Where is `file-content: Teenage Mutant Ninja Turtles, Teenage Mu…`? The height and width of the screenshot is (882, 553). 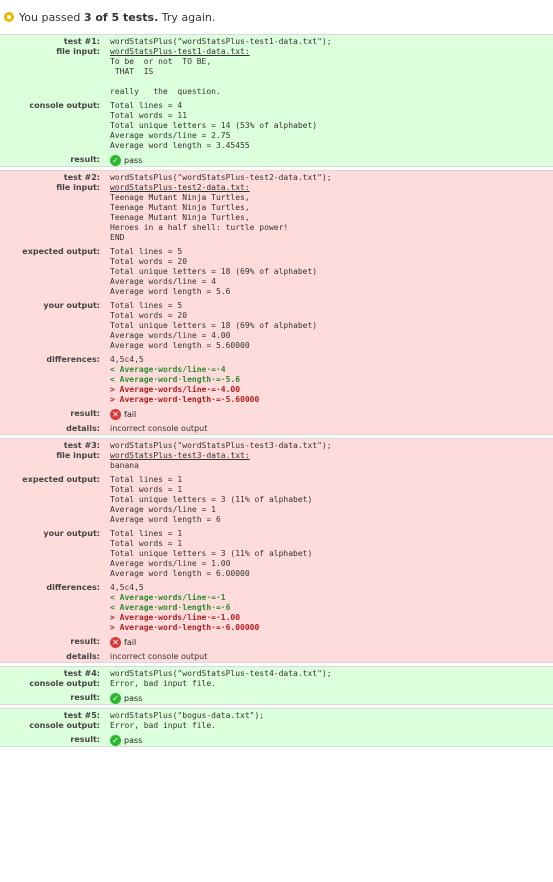
file-content: Teenage Mutant Ninja Turtles, Teenage Mu… is located at coordinates (199, 217).